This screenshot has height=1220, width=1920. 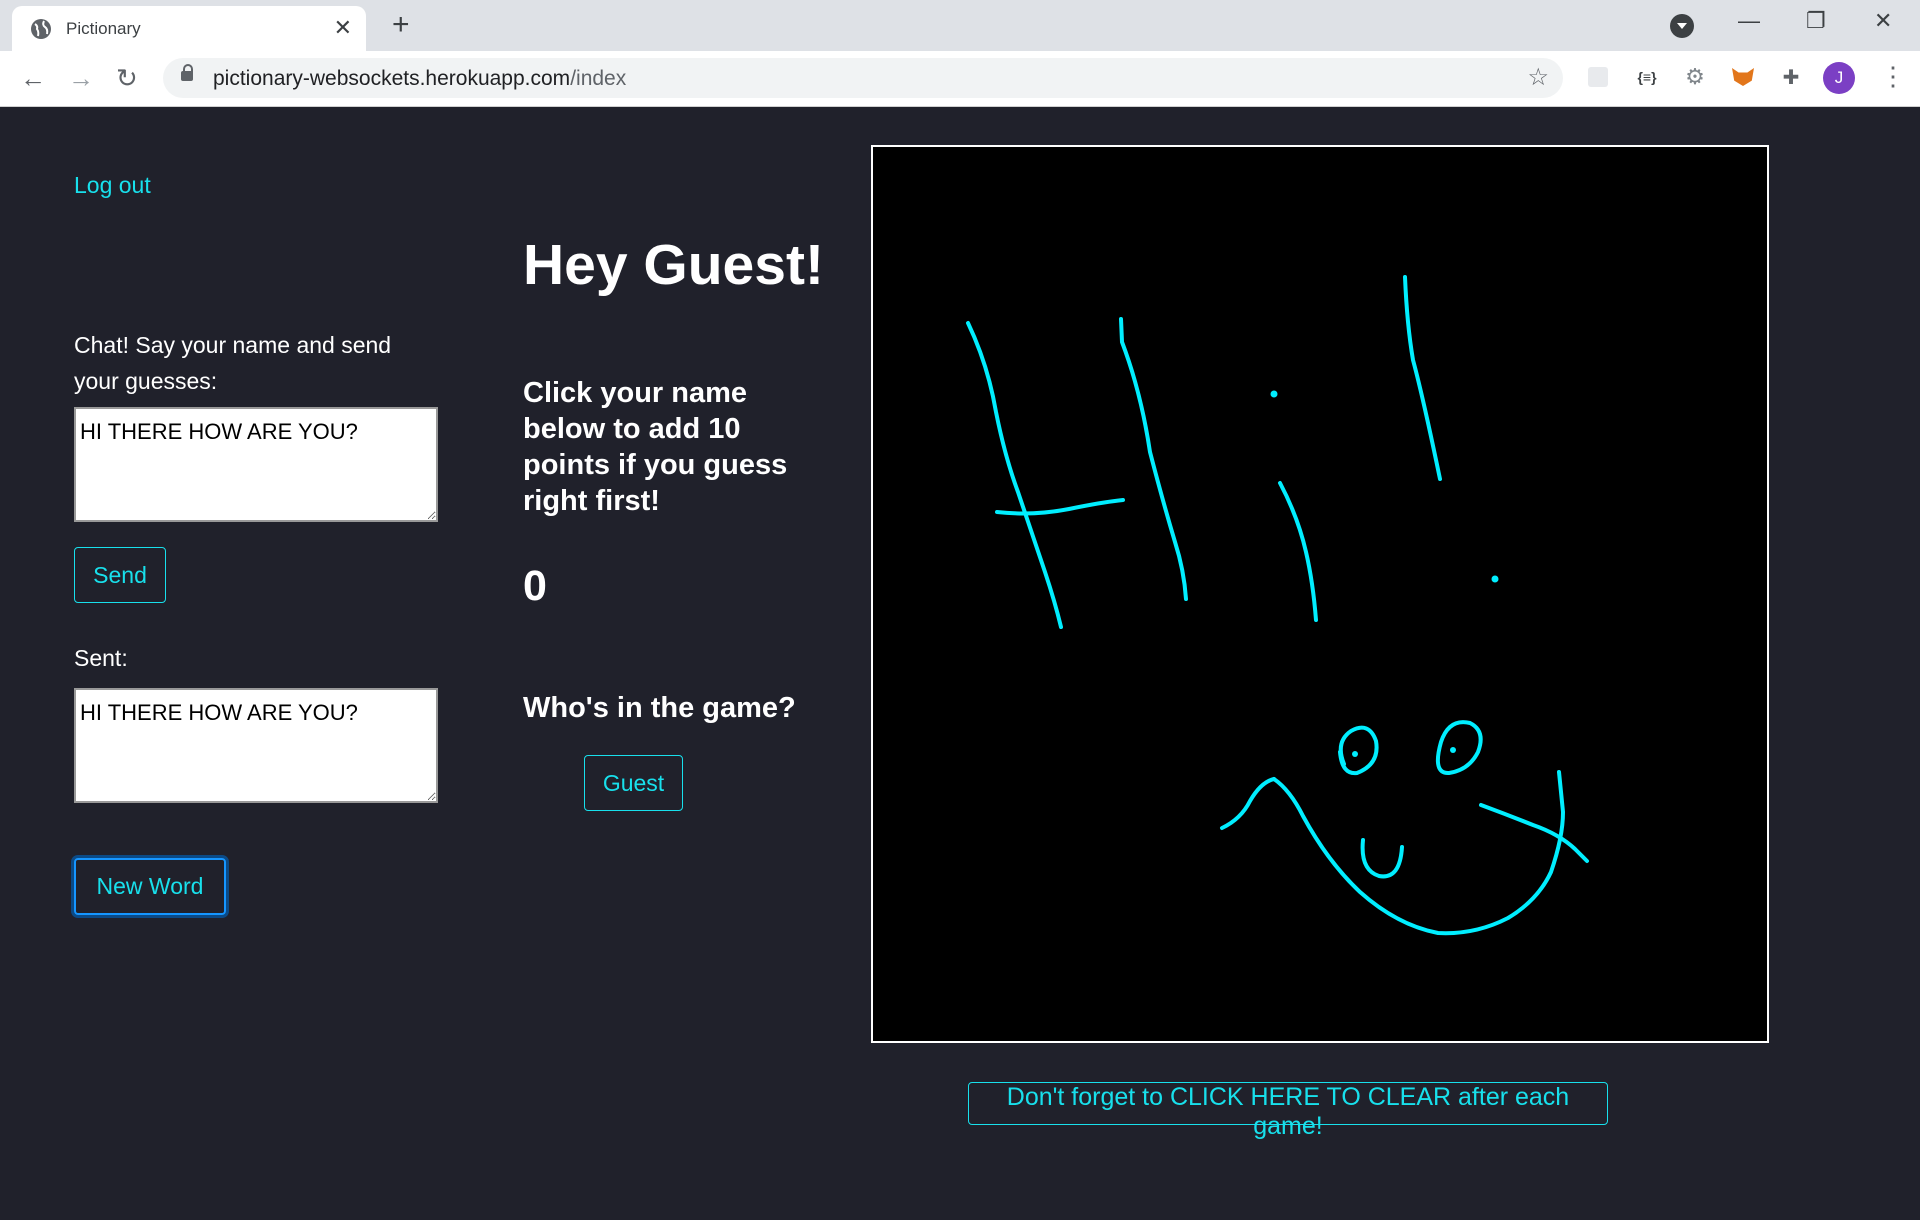 What do you see at coordinates (1749, 21) in the screenshot?
I see `minimize-icon: —` at bounding box center [1749, 21].